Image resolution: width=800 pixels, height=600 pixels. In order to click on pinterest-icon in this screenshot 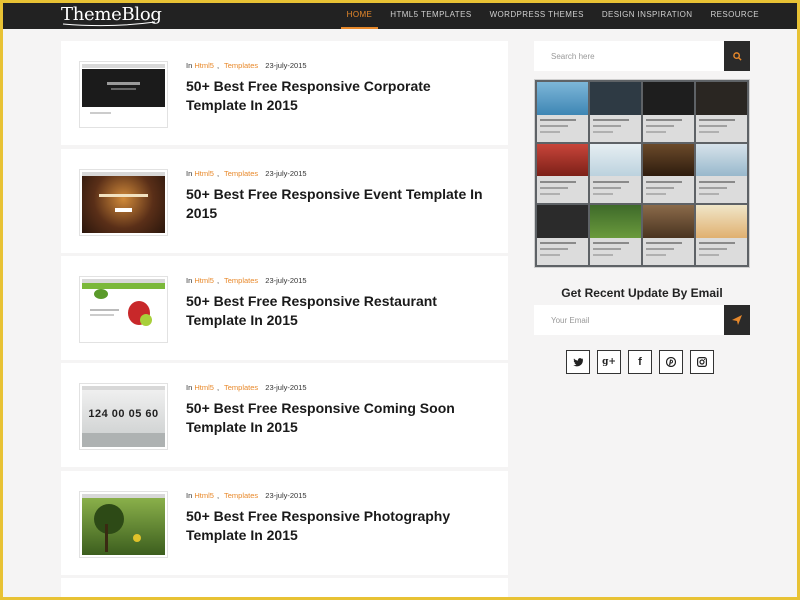, I will do `click(671, 362)`.